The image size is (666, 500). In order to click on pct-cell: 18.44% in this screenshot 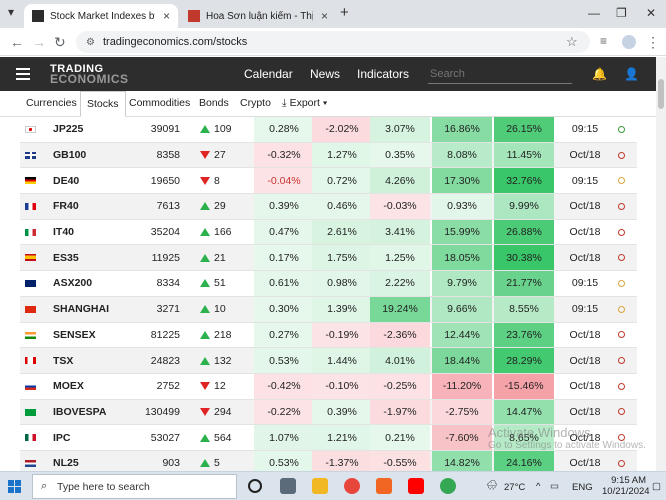, I will do `click(462, 360)`.